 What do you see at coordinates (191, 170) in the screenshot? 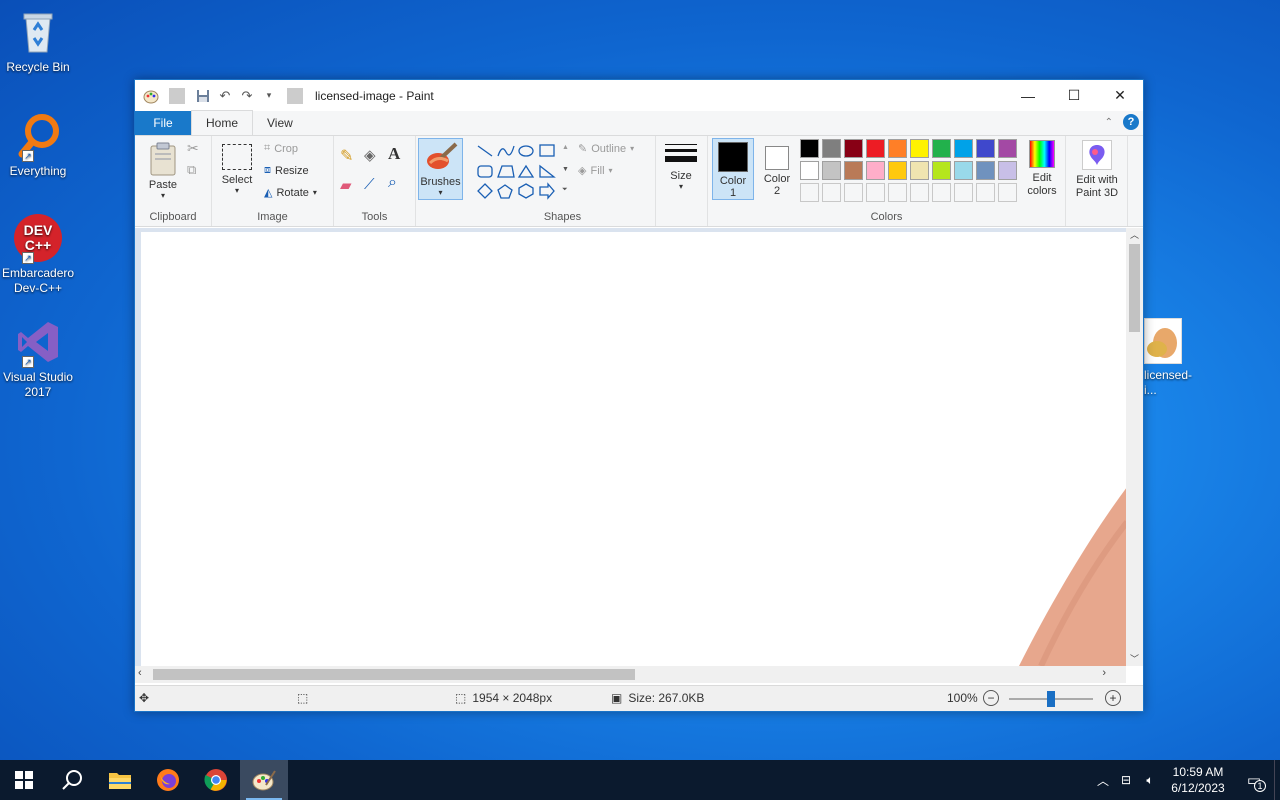
I see `copy-icon: ⧉` at bounding box center [191, 170].